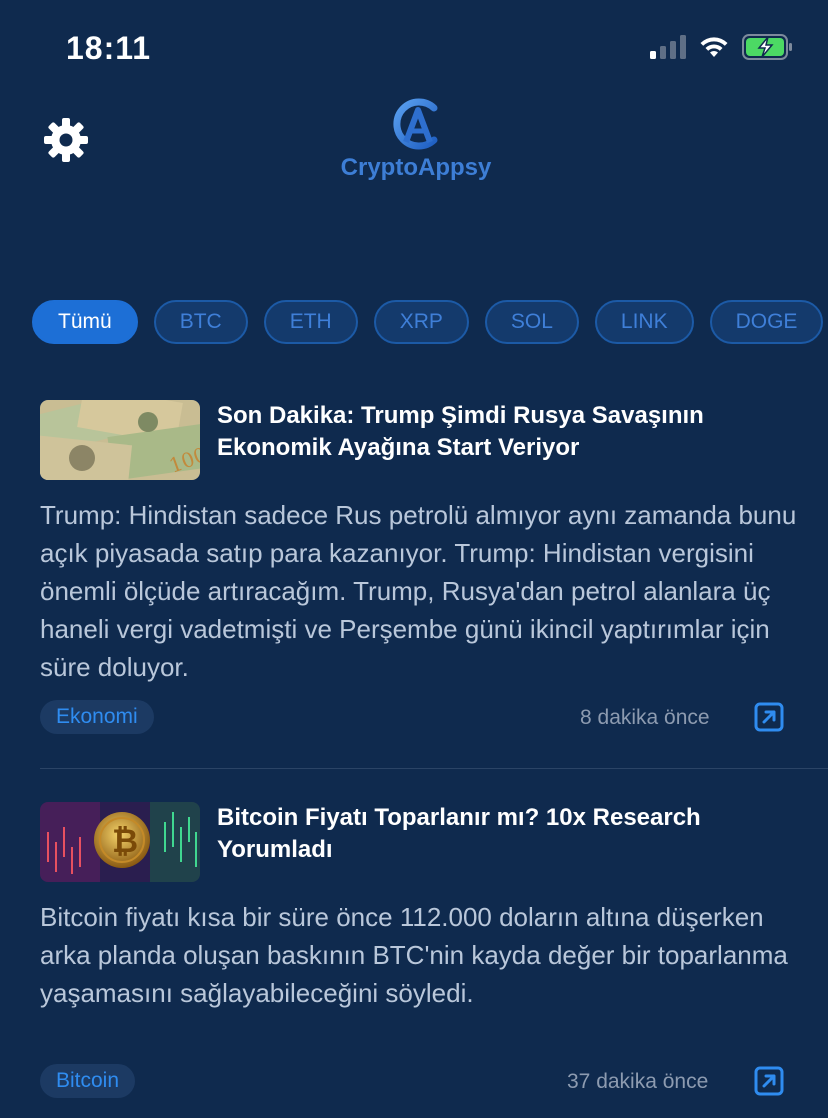 The width and height of the screenshot is (828, 1118). What do you see at coordinates (434, 768) in the screenshot?
I see `news-divider` at bounding box center [434, 768].